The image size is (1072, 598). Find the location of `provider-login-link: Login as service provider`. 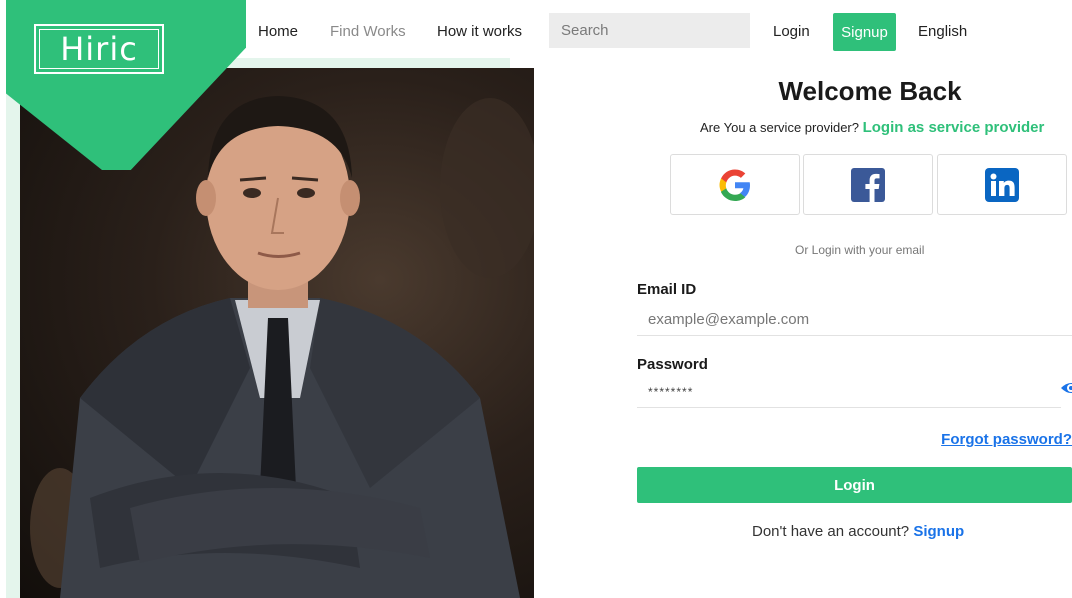

provider-login-link: Login as service provider is located at coordinates (954, 127).